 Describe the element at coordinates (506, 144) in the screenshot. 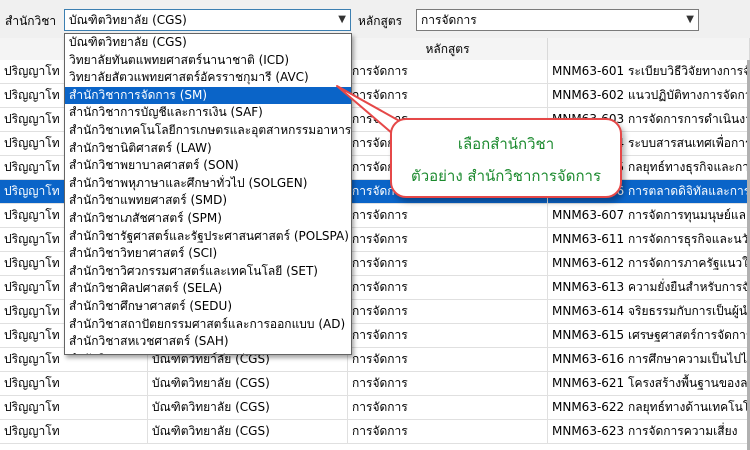

I see `callout-line-1: เลือกสำนักวิชา` at that location.